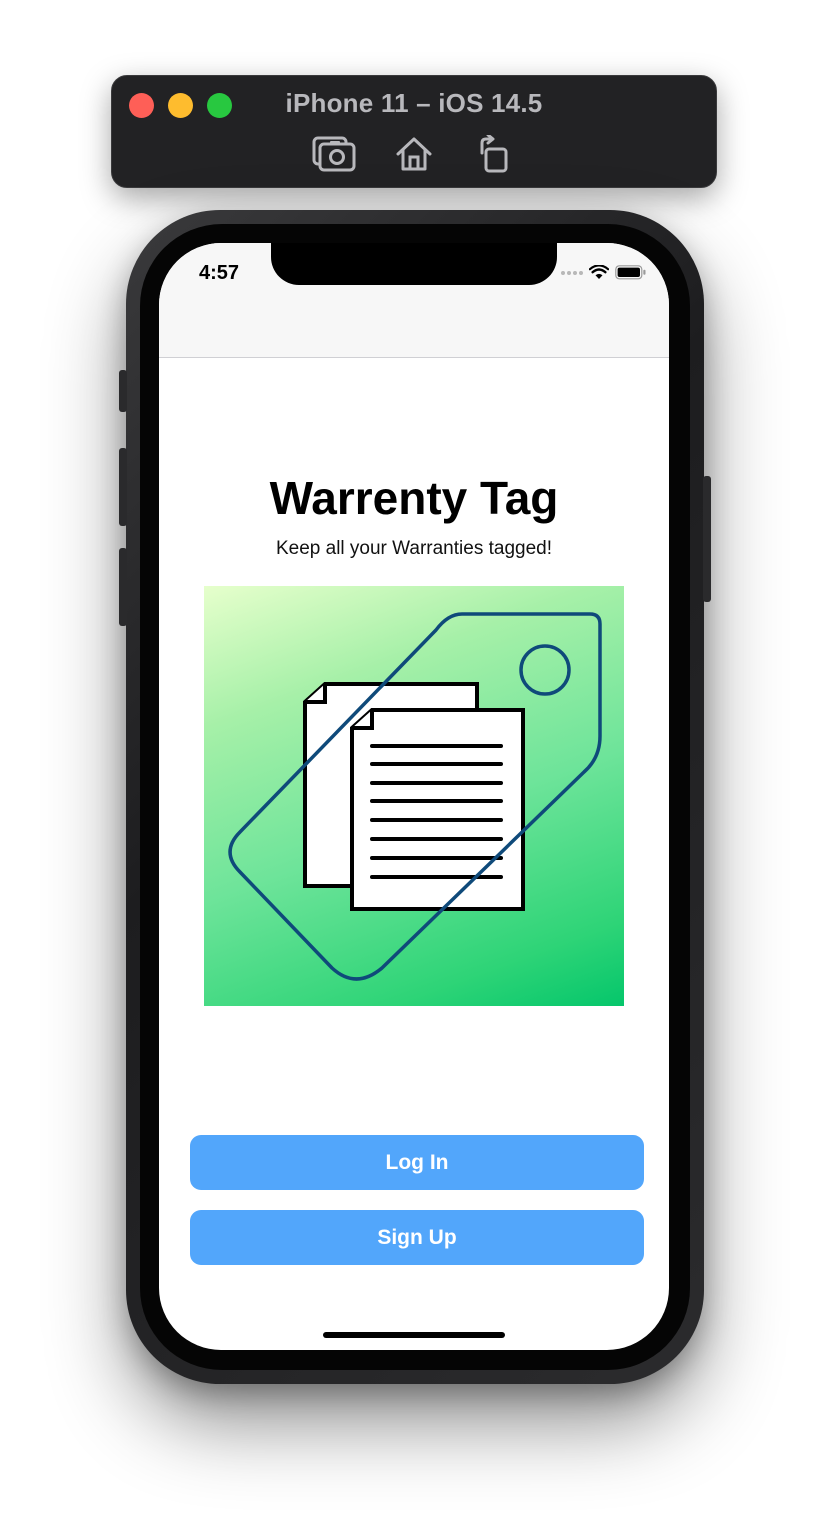 Image resolution: width=828 pixels, height=1532 pixels. I want to click on status-indicators, so click(604, 272).